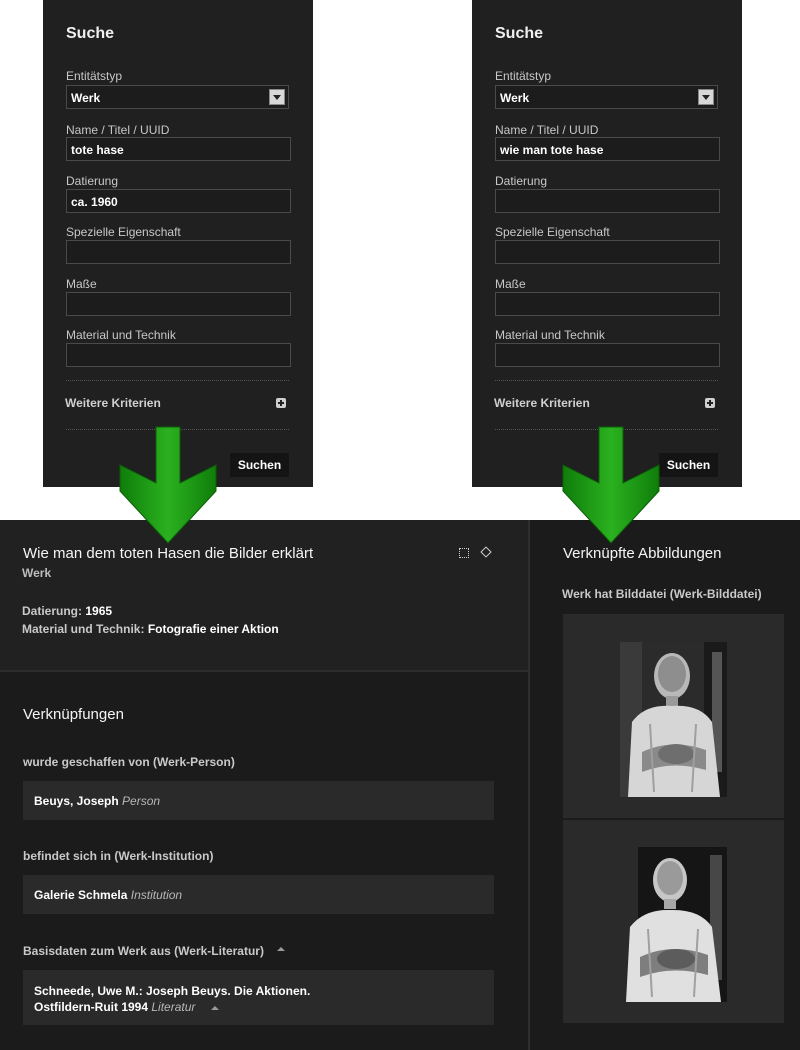 The height and width of the screenshot is (1050, 800). What do you see at coordinates (607, 149) in the screenshot?
I see `name-input: wie man tote hase` at bounding box center [607, 149].